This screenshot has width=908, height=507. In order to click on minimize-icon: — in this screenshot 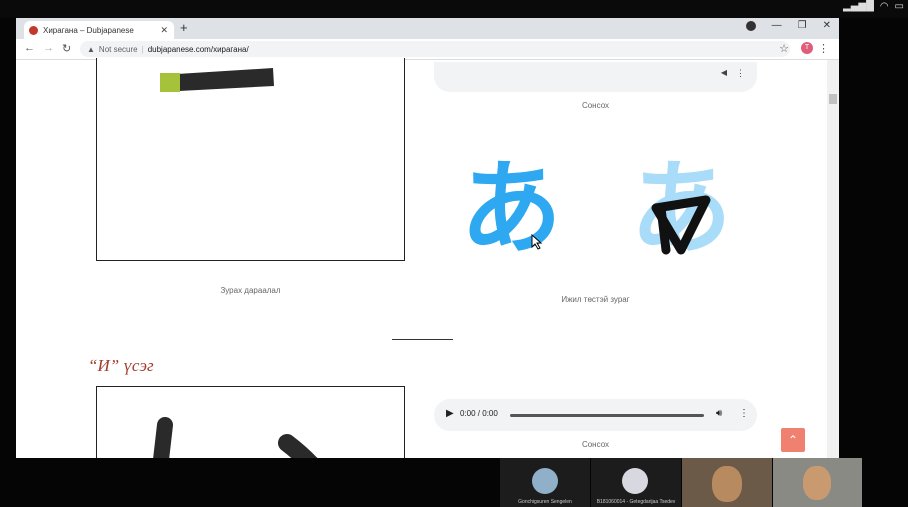, I will do `click(777, 25)`.